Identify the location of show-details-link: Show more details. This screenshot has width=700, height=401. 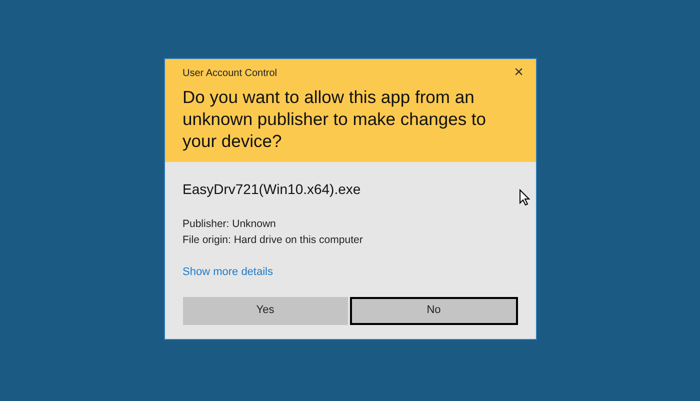
(227, 272).